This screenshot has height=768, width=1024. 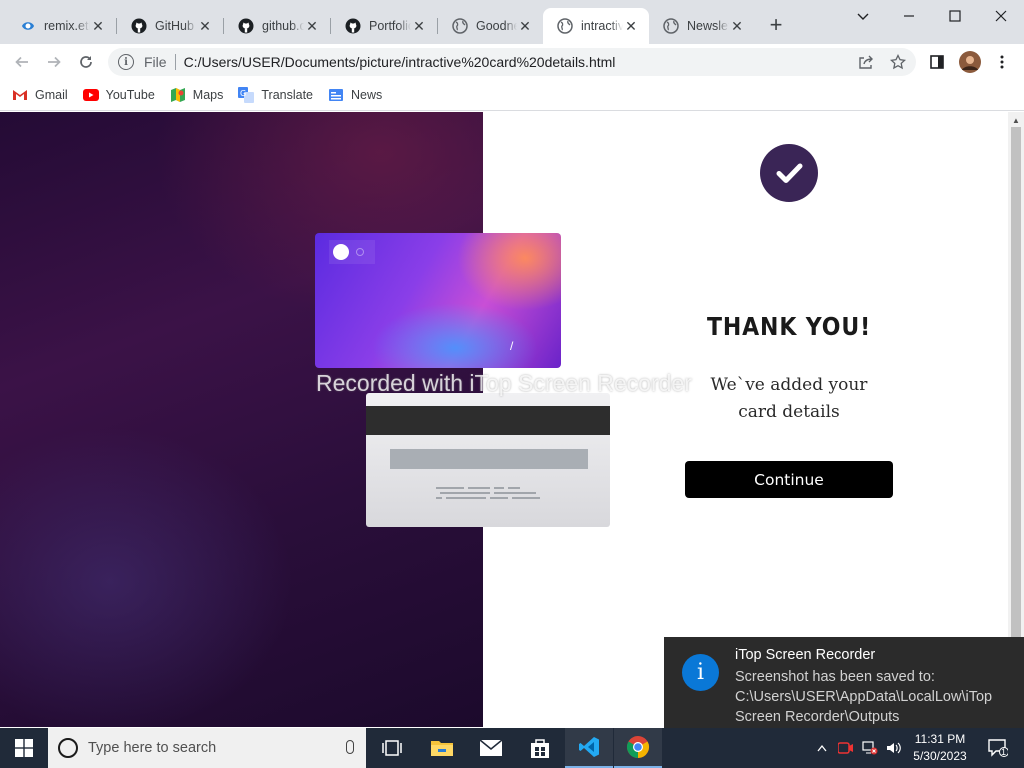 I want to click on task-view-icon, so click(x=392, y=748).